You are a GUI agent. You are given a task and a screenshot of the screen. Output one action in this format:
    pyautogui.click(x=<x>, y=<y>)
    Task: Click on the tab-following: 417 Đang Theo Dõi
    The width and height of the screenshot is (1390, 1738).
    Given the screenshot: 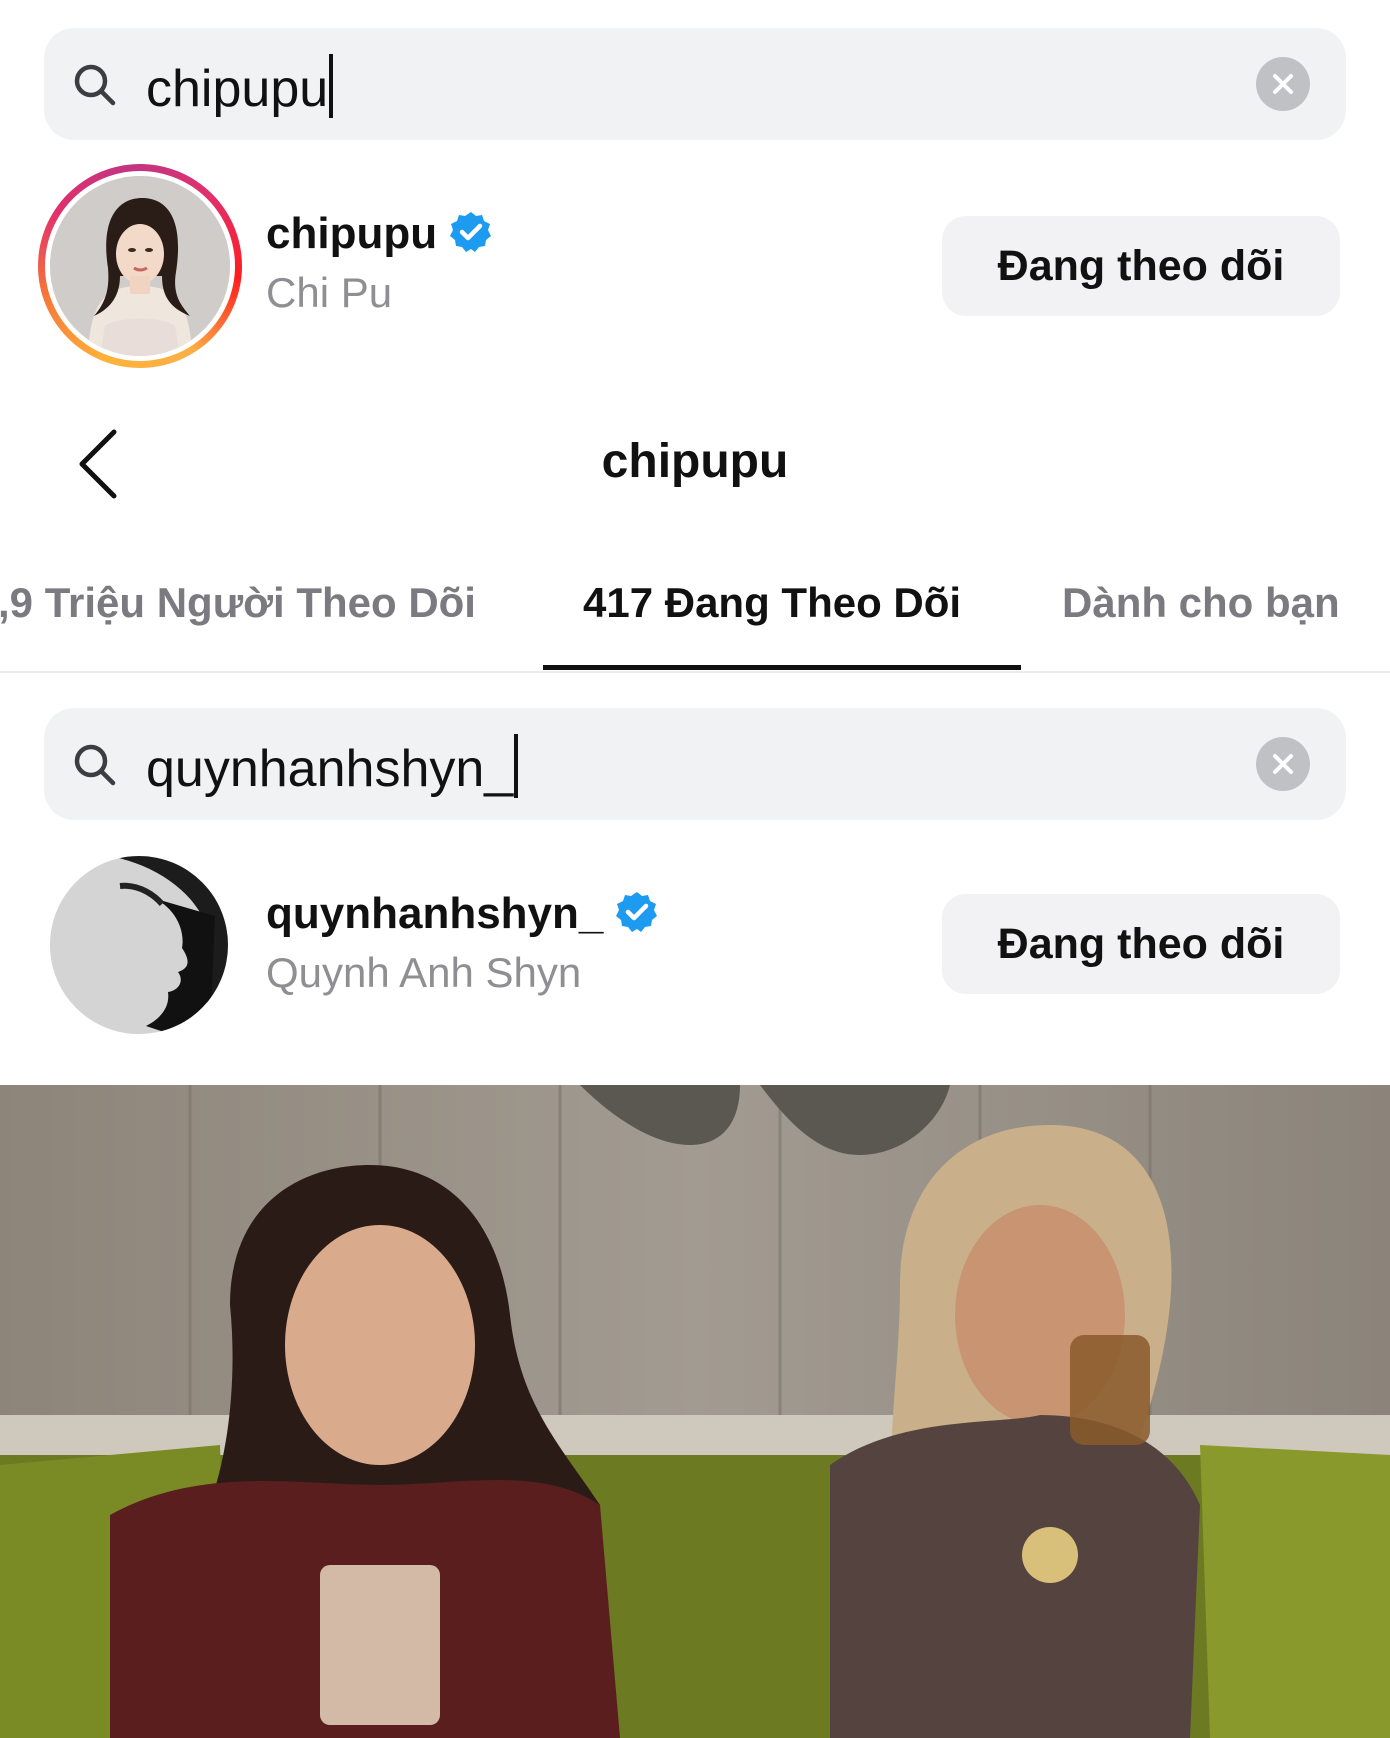 What is the action you would take?
    pyautogui.click(x=772, y=603)
    